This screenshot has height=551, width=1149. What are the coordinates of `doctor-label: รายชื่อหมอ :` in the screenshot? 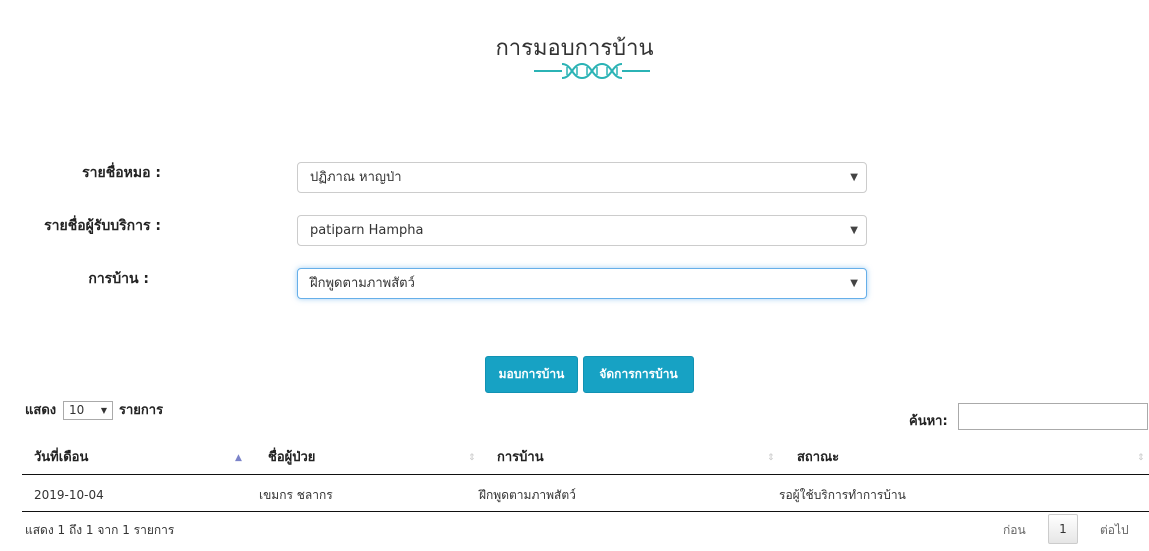 It's located at (121, 173).